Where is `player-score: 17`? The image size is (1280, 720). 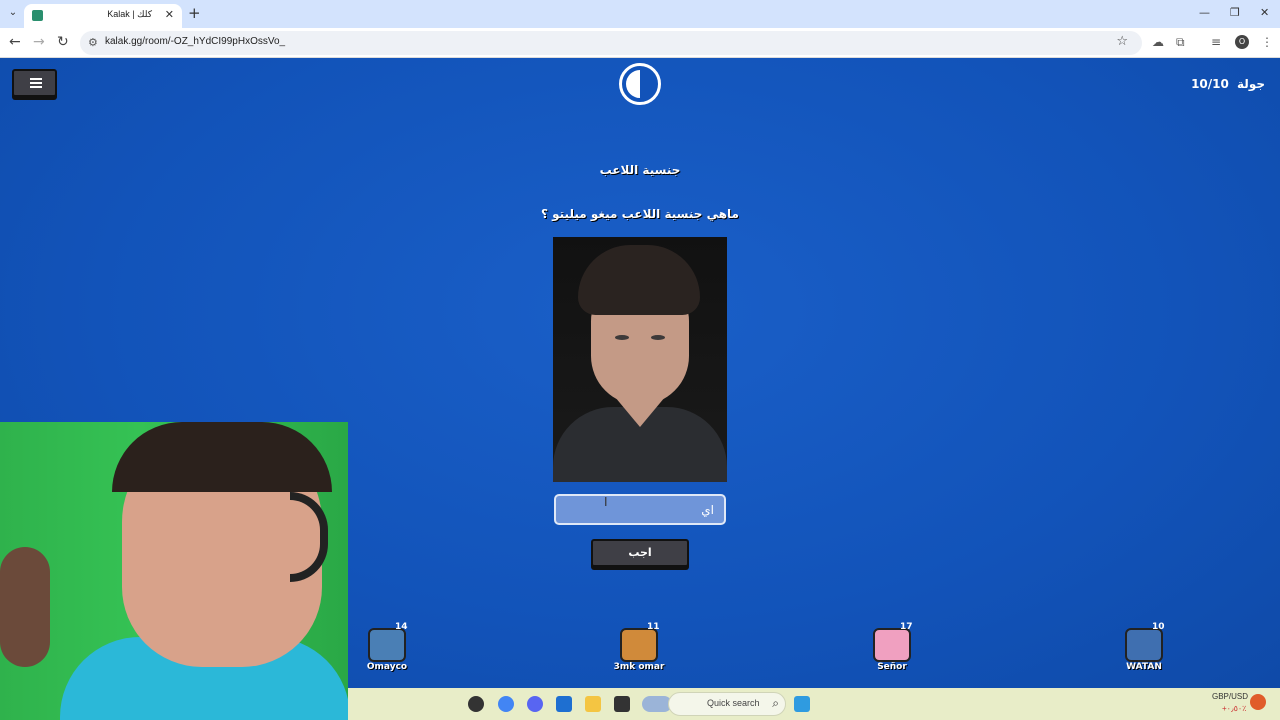 player-score: 17 is located at coordinates (906, 627).